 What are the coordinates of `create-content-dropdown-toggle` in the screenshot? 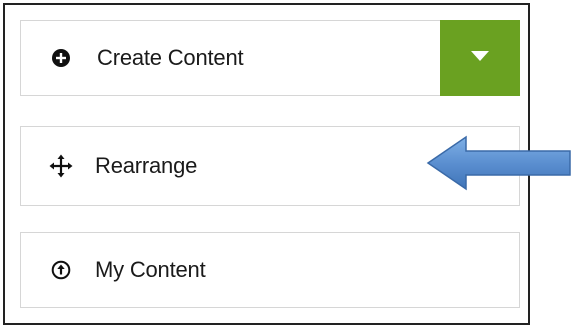 It's located at (480, 58).